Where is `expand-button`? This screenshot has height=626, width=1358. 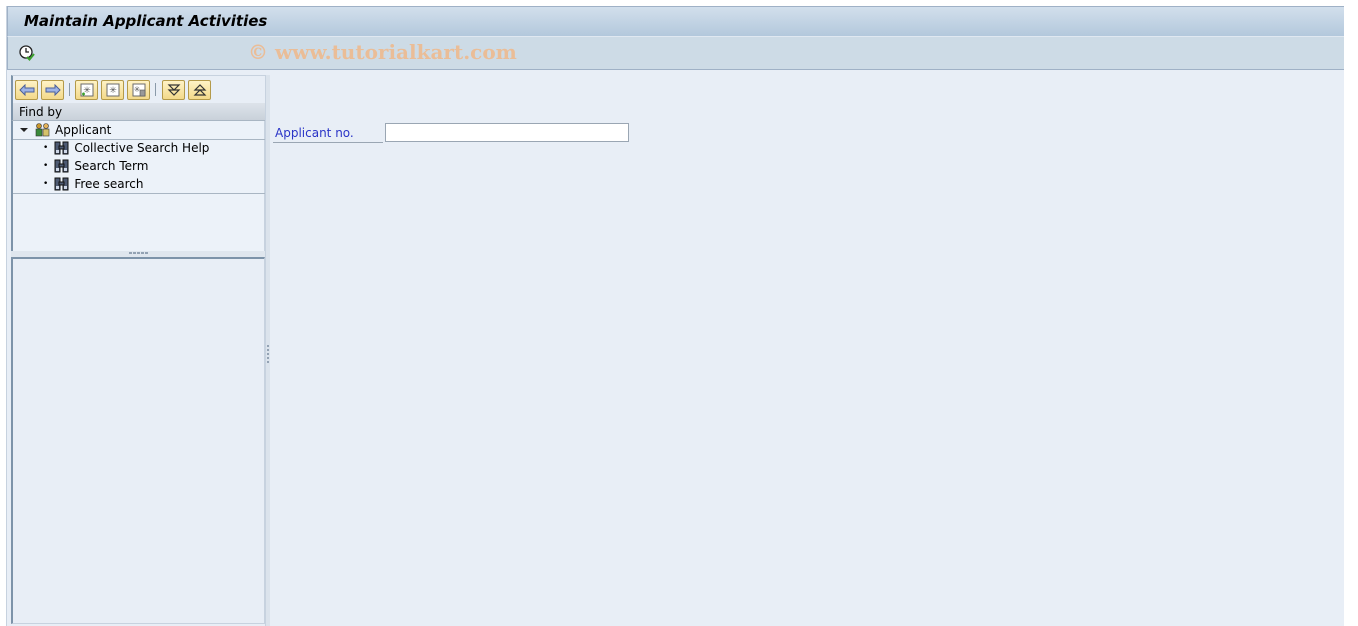
expand-button is located at coordinates (173, 90).